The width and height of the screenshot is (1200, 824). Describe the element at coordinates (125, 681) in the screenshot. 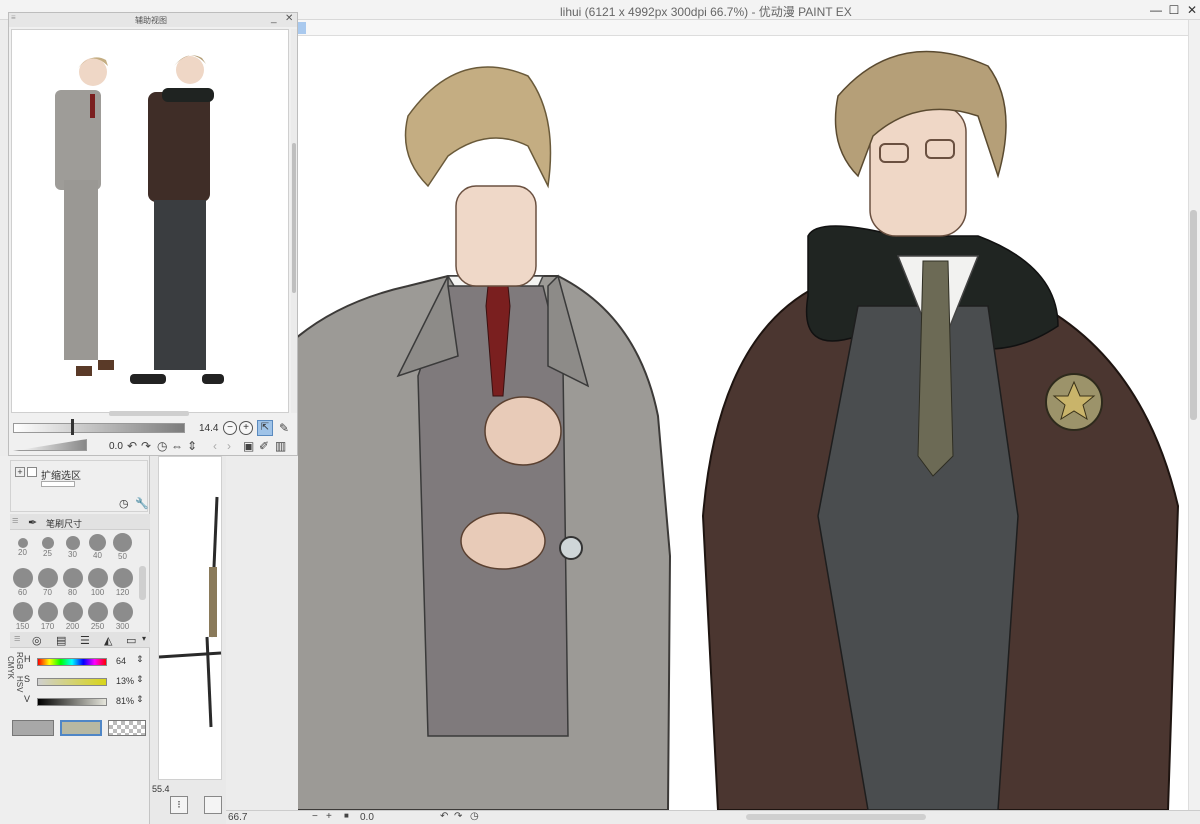

I see `saturation-value: 13%` at that location.